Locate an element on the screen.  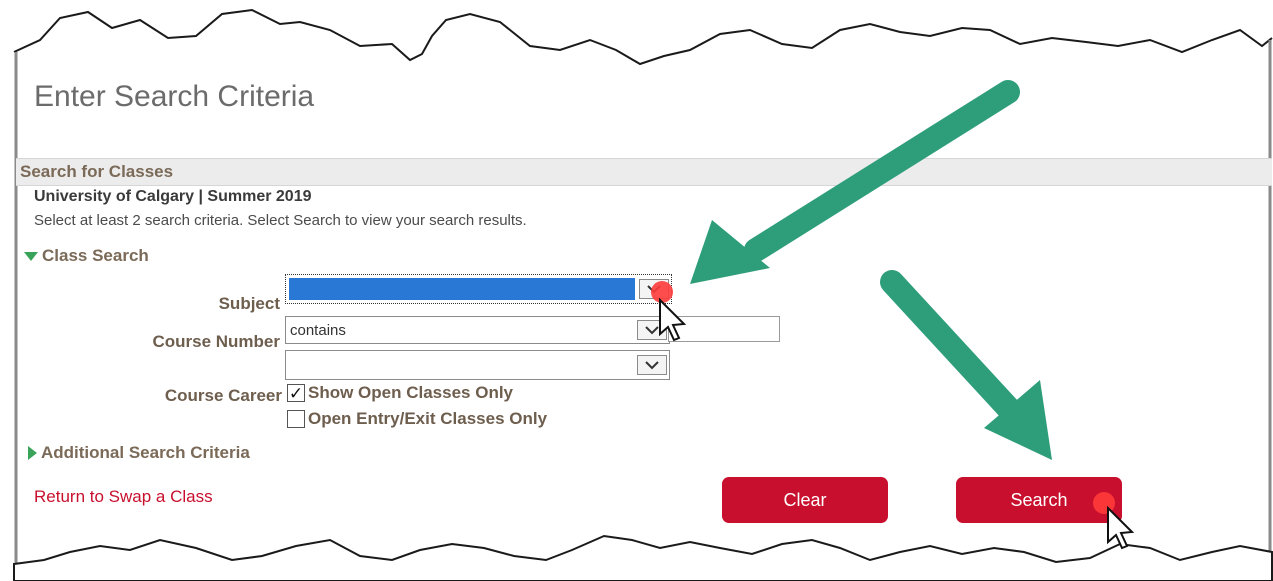
open-entry-exit-checkbox is located at coordinates (296, 419).